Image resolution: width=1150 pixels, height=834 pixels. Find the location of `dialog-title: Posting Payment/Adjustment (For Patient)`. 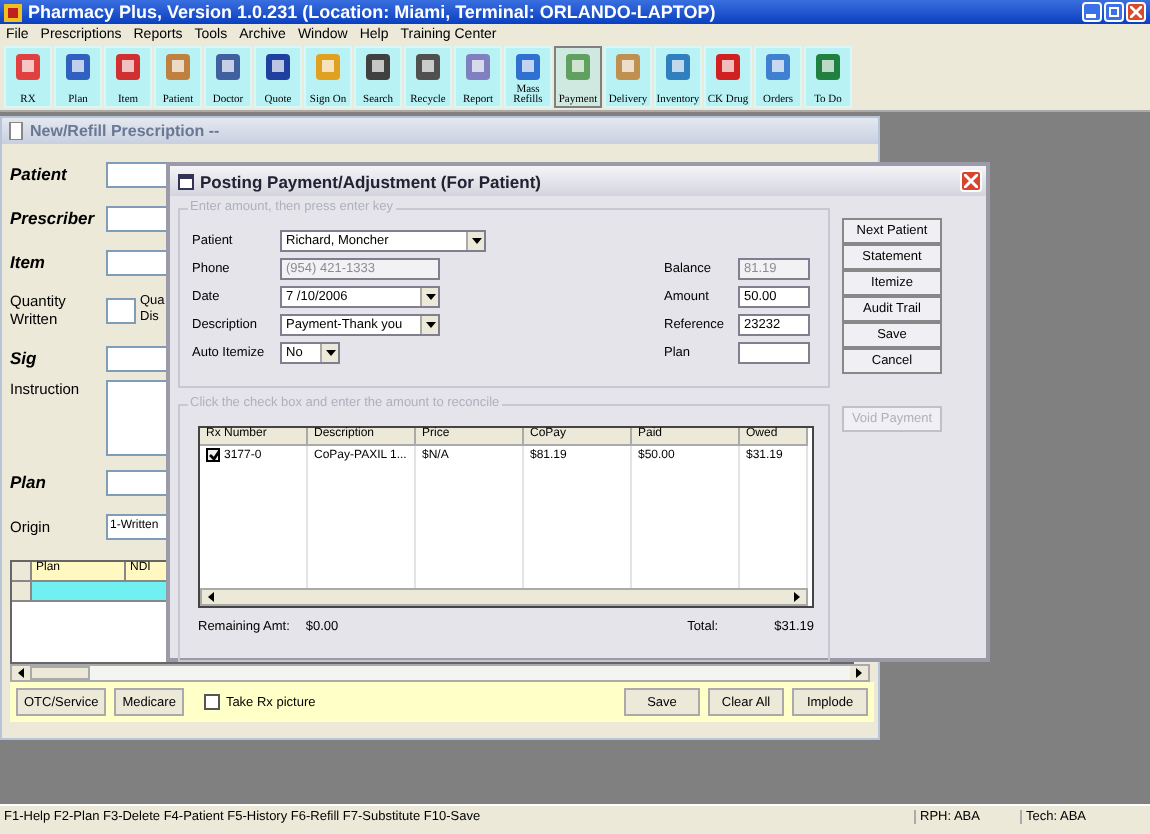

dialog-title: Posting Payment/Adjustment (For Patient) is located at coordinates (370, 181).